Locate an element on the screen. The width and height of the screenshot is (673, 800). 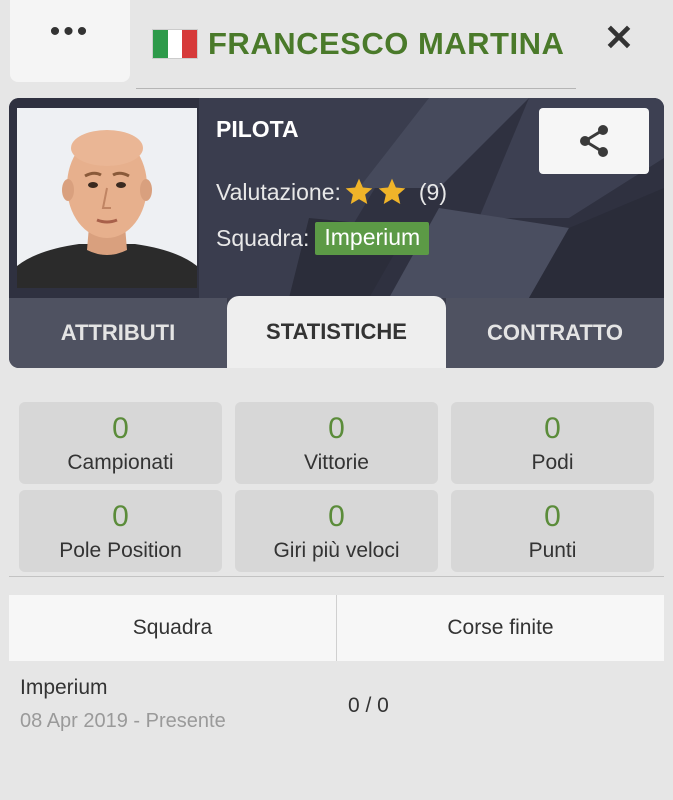
driver-avatar is located at coordinates (107, 198).